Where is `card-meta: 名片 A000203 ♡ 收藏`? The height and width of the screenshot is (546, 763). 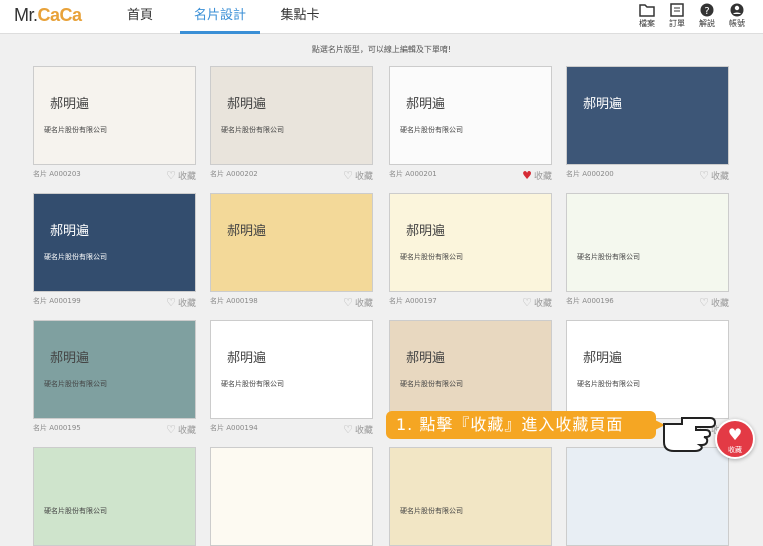
card-meta: 名片 A000203 ♡ 收藏 is located at coordinates (114, 176).